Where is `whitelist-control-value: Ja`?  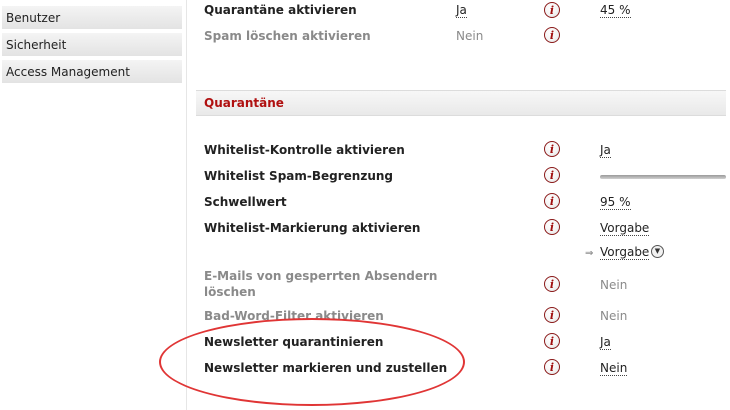 whitelist-control-value: Ja is located at coordinates (605, 150).